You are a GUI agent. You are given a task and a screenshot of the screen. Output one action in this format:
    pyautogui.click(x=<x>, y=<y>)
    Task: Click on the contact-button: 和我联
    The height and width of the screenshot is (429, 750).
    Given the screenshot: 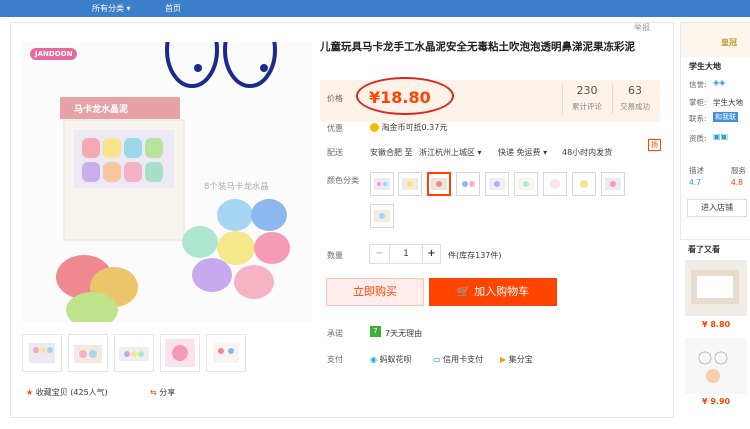 What is the action you would take?
    pyautogui.click(x=725, y=117)
    